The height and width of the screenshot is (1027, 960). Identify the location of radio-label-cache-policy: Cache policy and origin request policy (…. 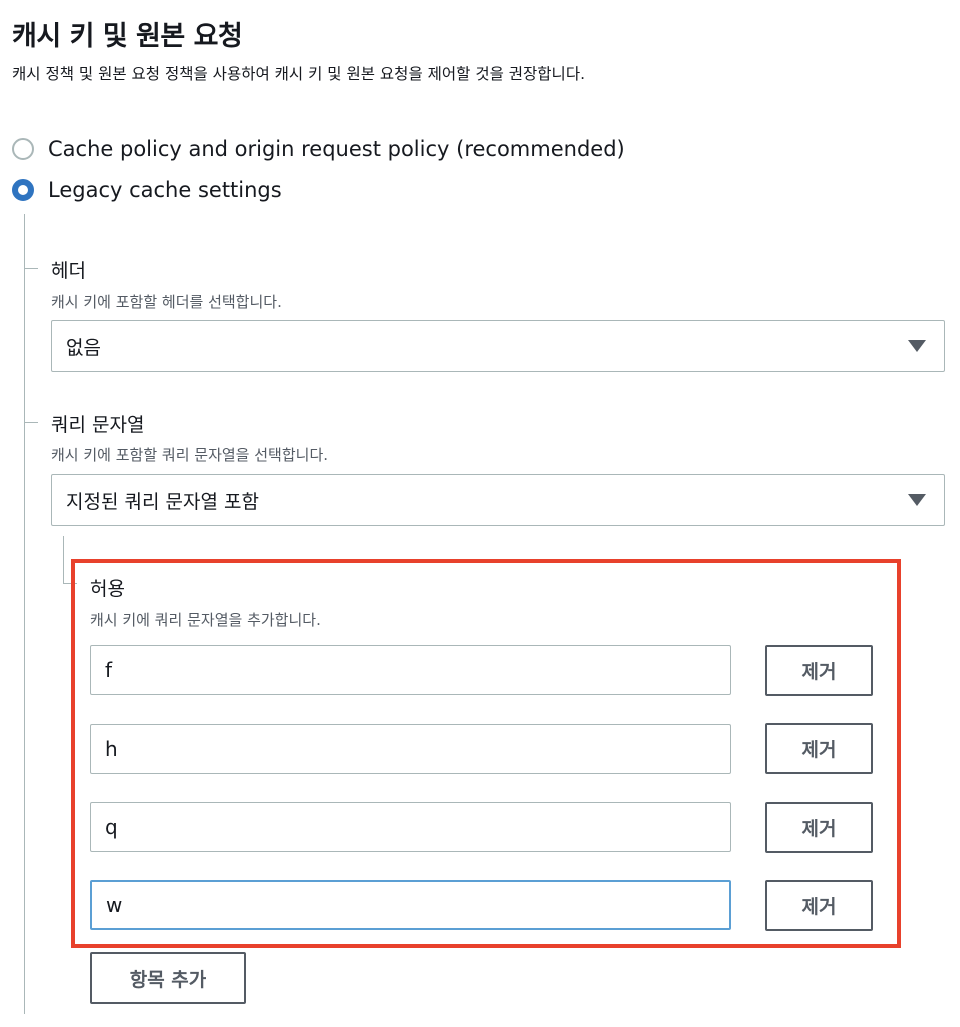
(336, 149).